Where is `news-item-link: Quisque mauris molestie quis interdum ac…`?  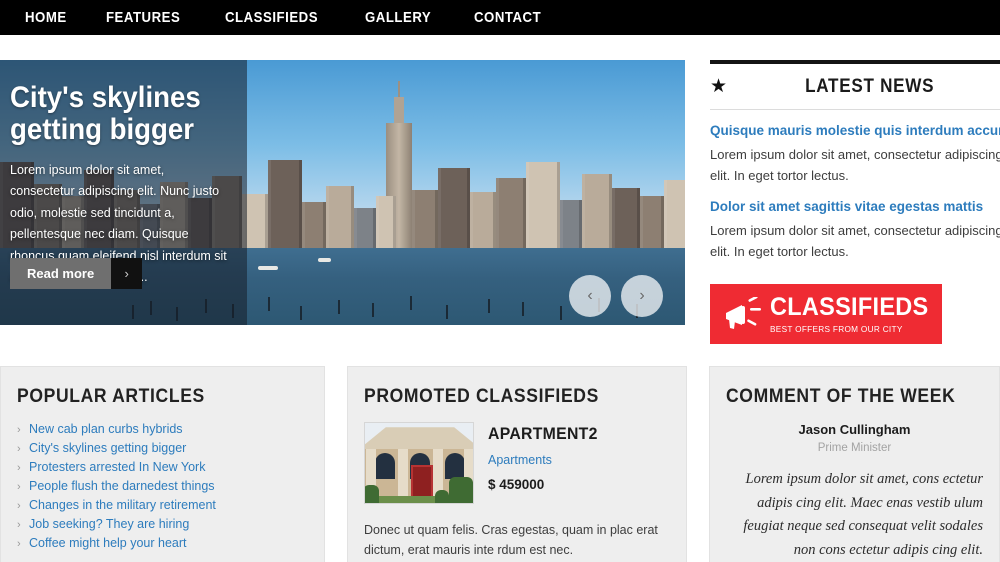
news-item-link: Quisque mauris molestie quis interdum ac… is located at coordinates (855, 130).